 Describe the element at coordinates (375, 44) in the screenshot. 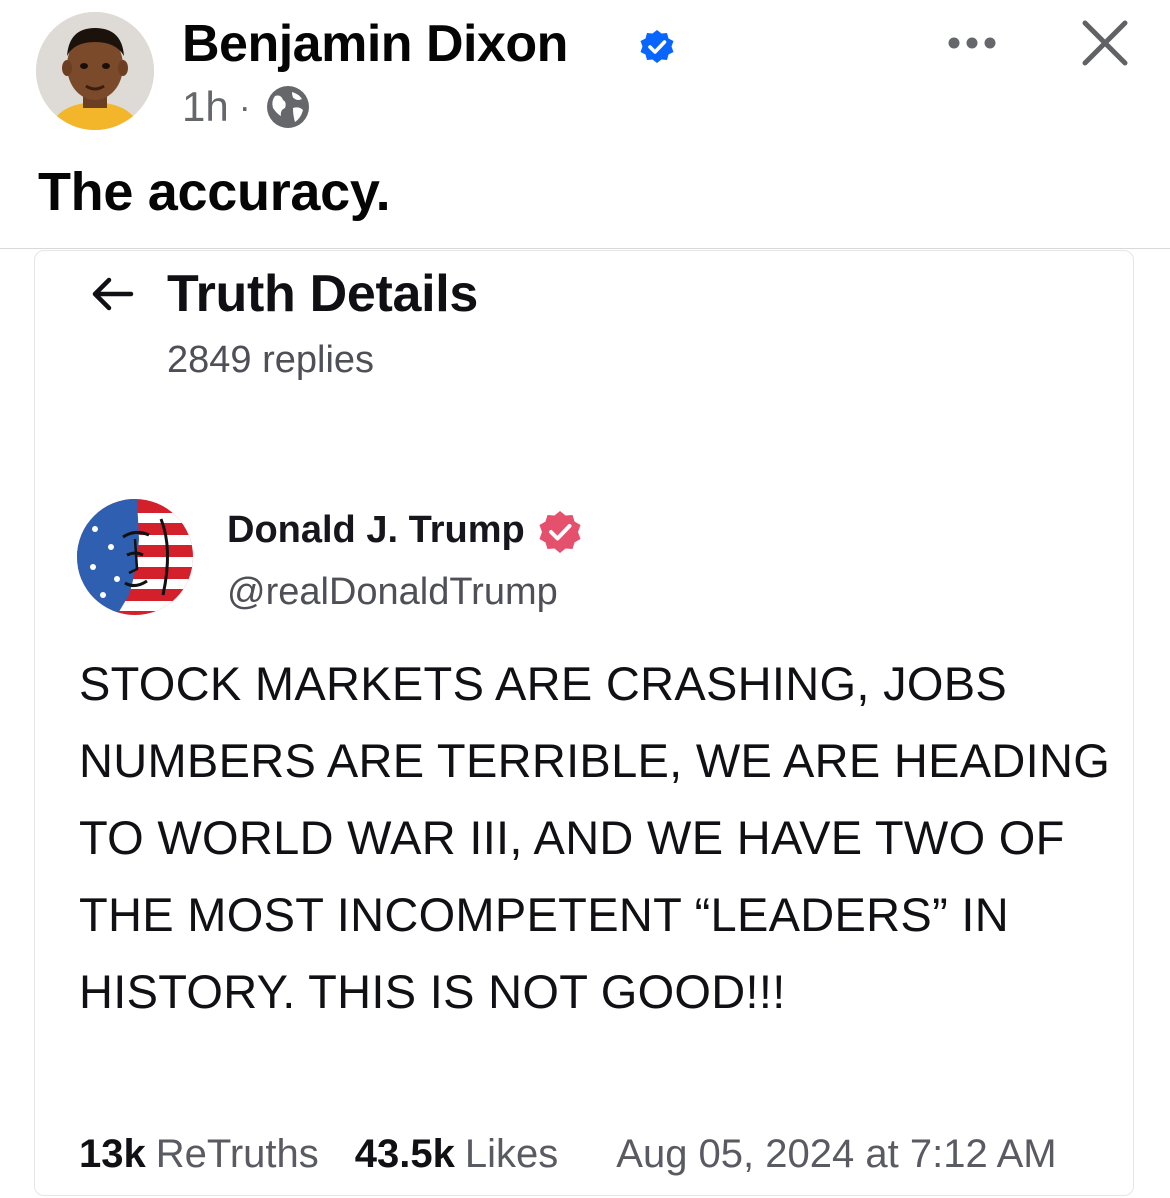

I see `author-name: Benjamin Dixon` at that location.